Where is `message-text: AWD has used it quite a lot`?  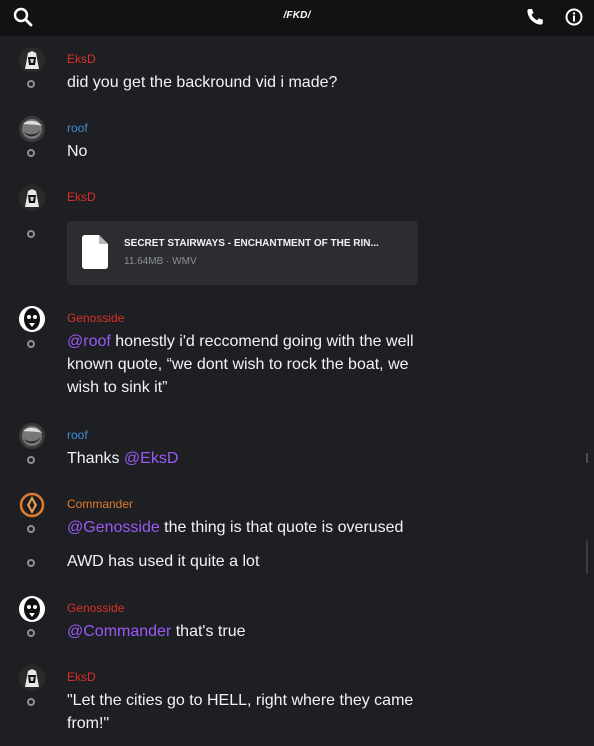 message-text: AWD has used it quite a lot is located at coordinates (163, 561).